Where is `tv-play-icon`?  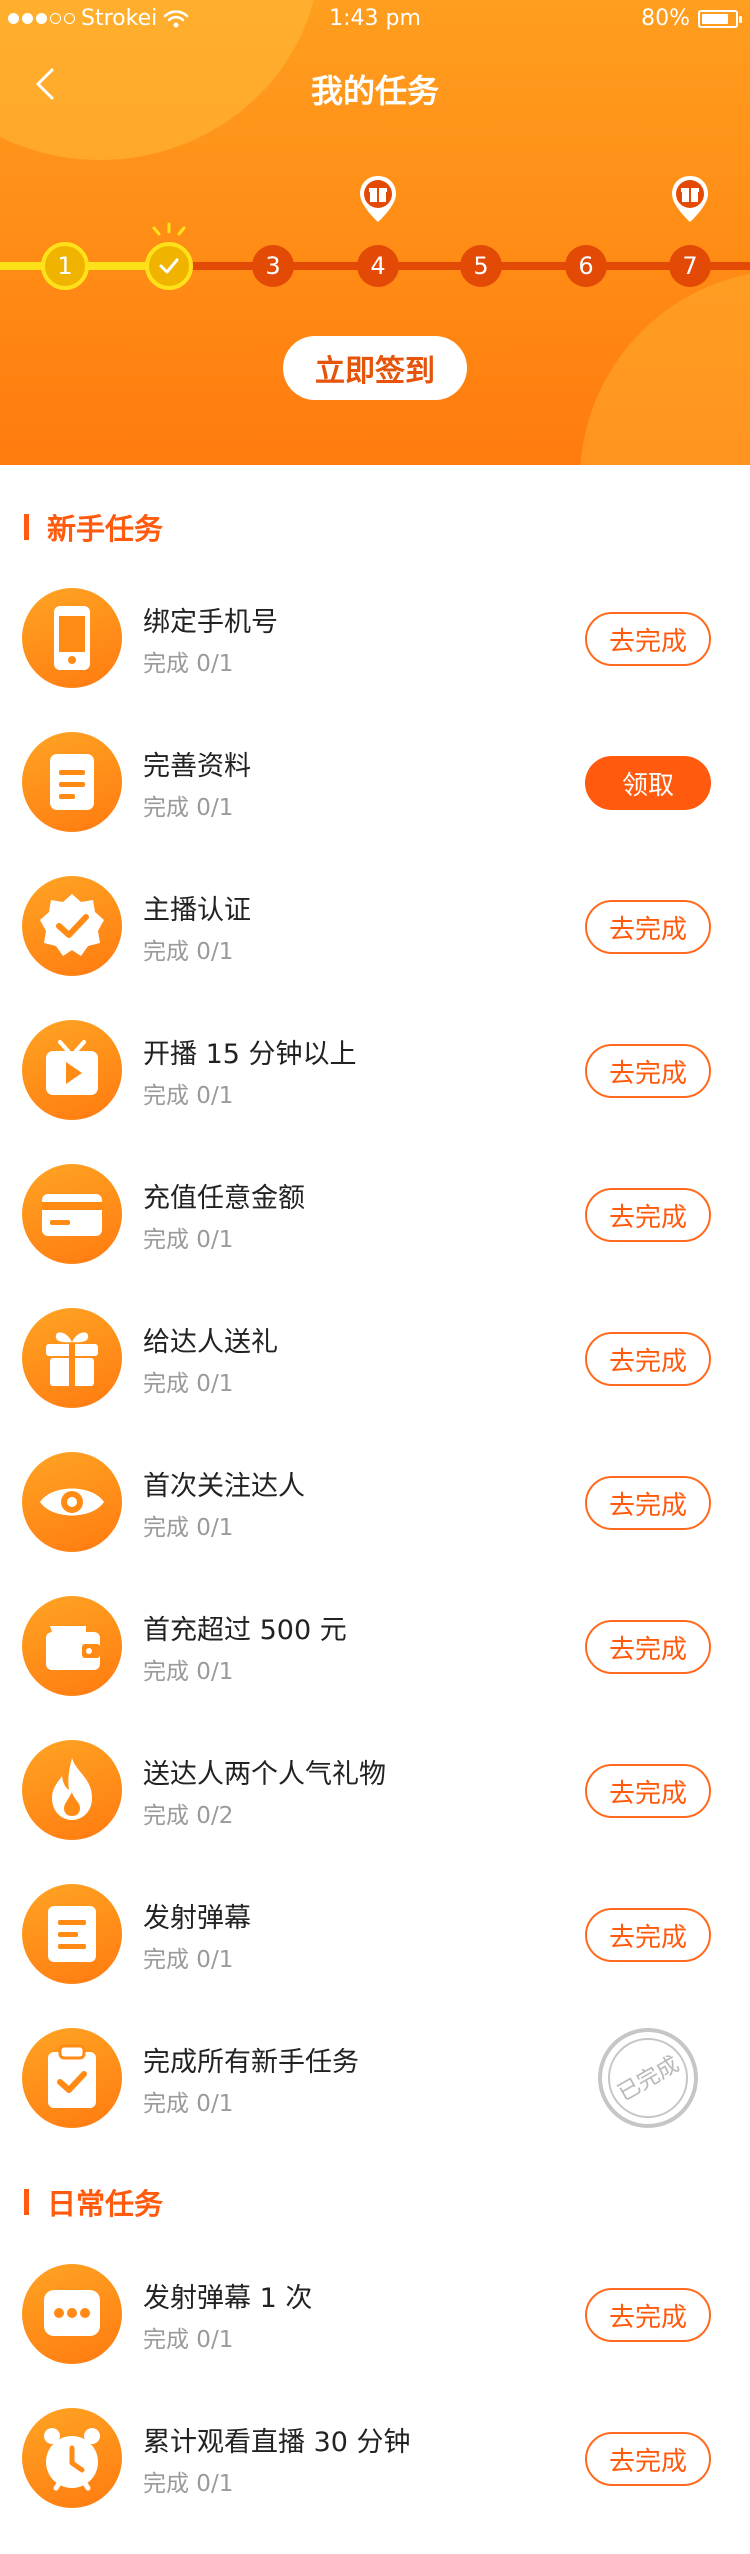
tv-play-icon is located at coordinates (72, 1070).